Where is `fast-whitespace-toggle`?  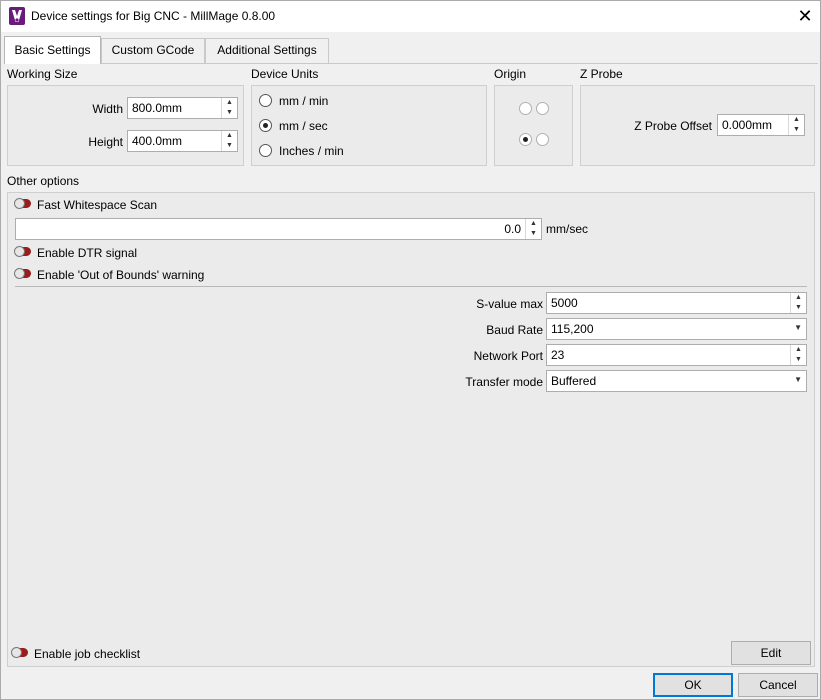
fast-whitespace-toggle is located at coordinates (22, 203).